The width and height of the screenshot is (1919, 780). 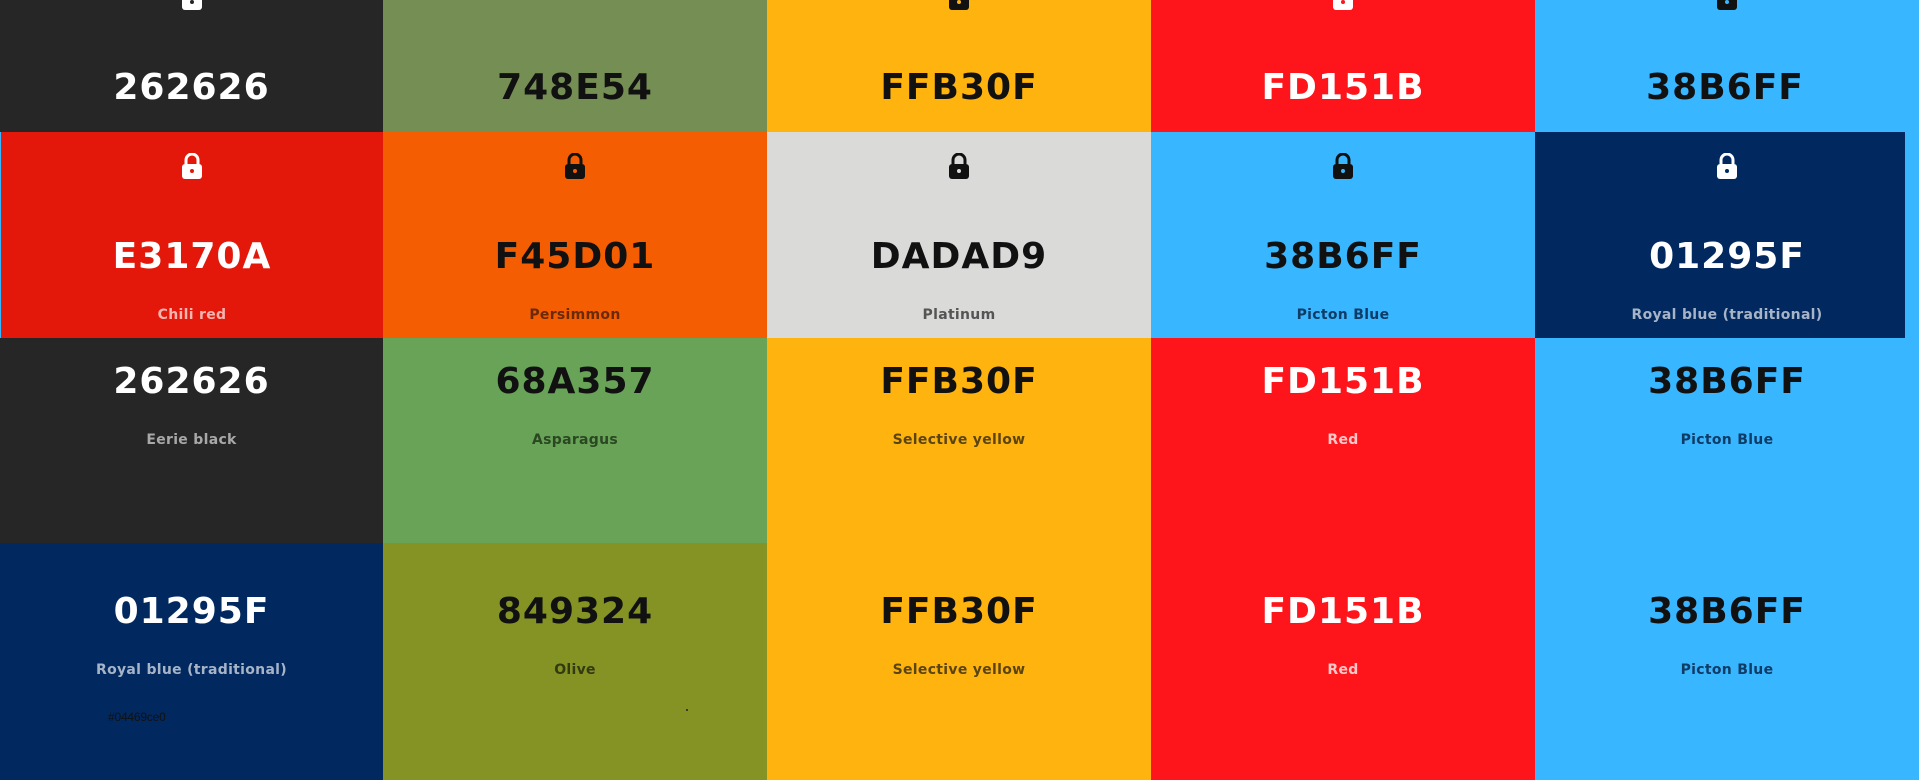 I want to click on swatch-ffb30f-top: FFB30F, so click(x=959, y=66).